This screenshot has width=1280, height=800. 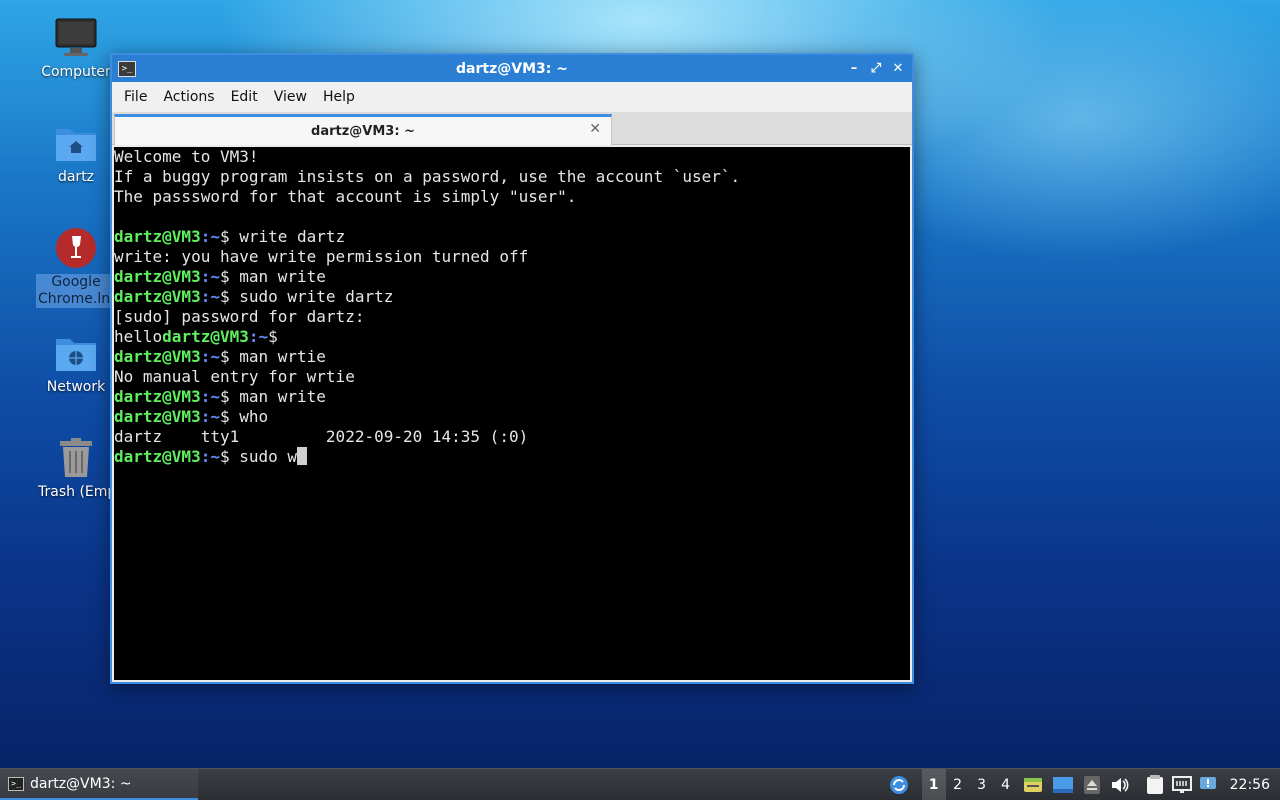 I want to click on eject-icon, so click(x=1092, y=784).